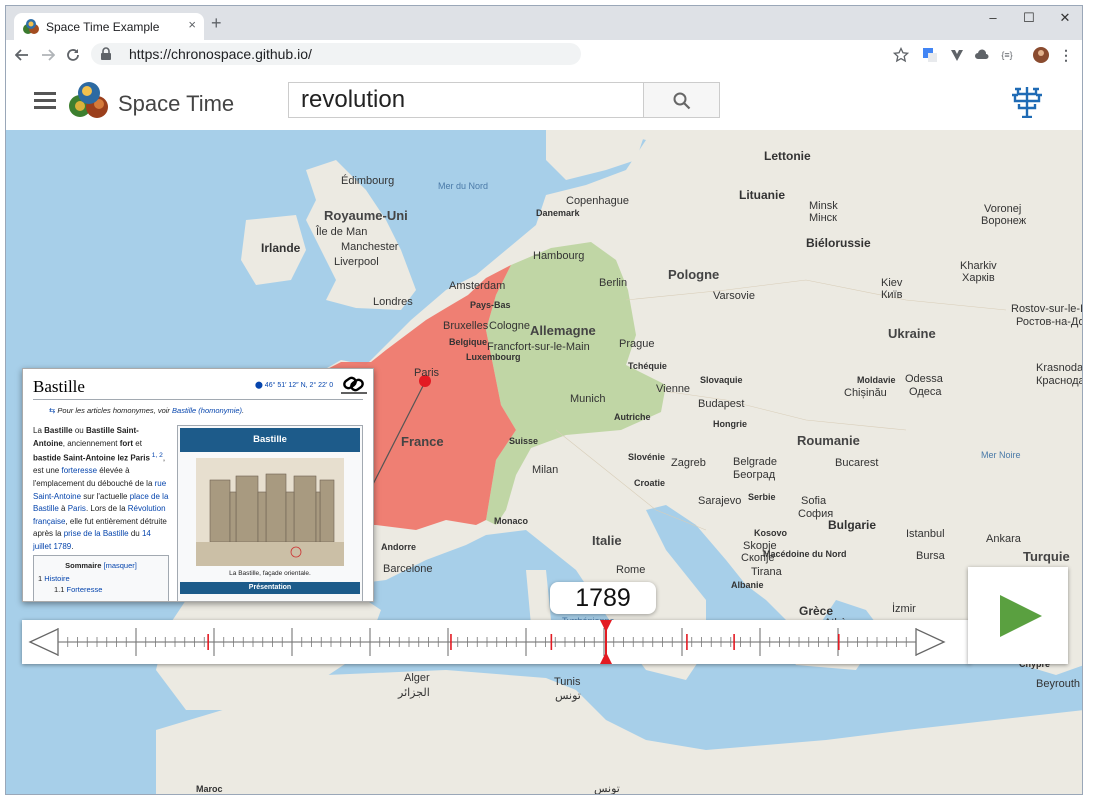 The image size is (1097, 801). I want to click on tab-close-icon: ×, so click(192, 24).